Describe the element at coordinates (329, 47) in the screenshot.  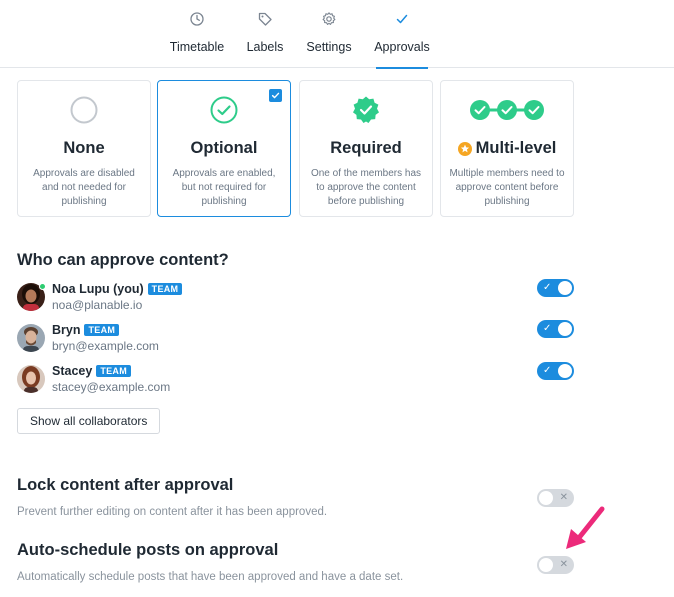
I see `tab-label: Settings` at that location.